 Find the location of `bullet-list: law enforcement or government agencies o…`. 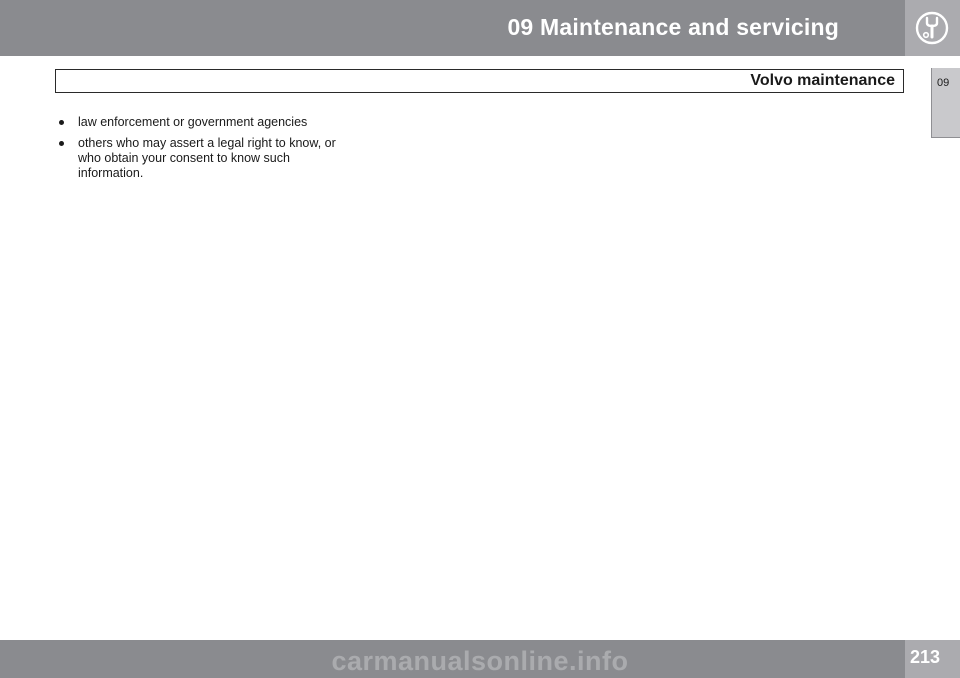

bullet-list: law enforcement or government agencies o… is located at coordinates (202, 148).